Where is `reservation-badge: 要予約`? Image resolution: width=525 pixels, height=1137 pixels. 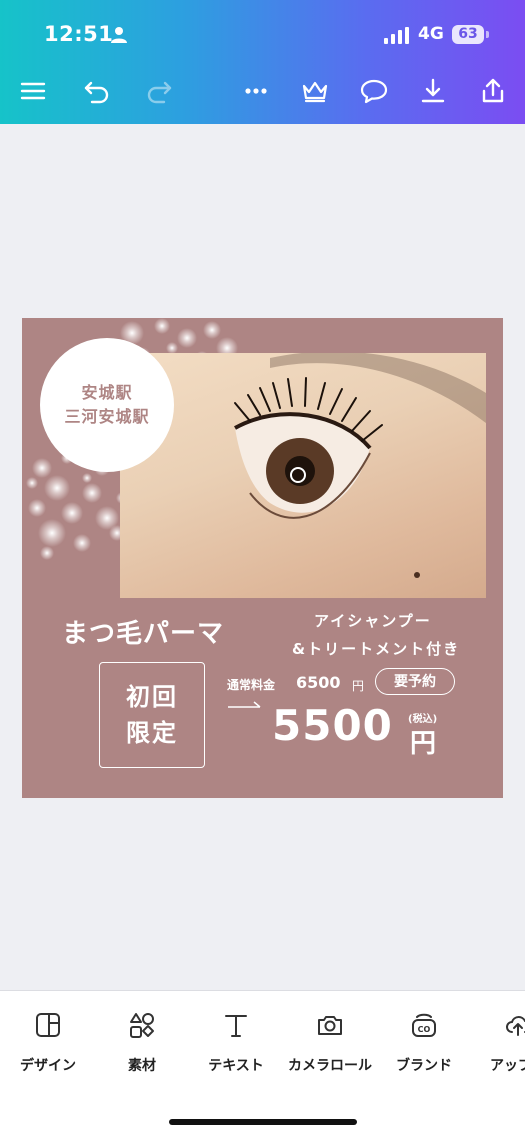
reservation-badge: 要予約 is located at coordinates (415, 681).